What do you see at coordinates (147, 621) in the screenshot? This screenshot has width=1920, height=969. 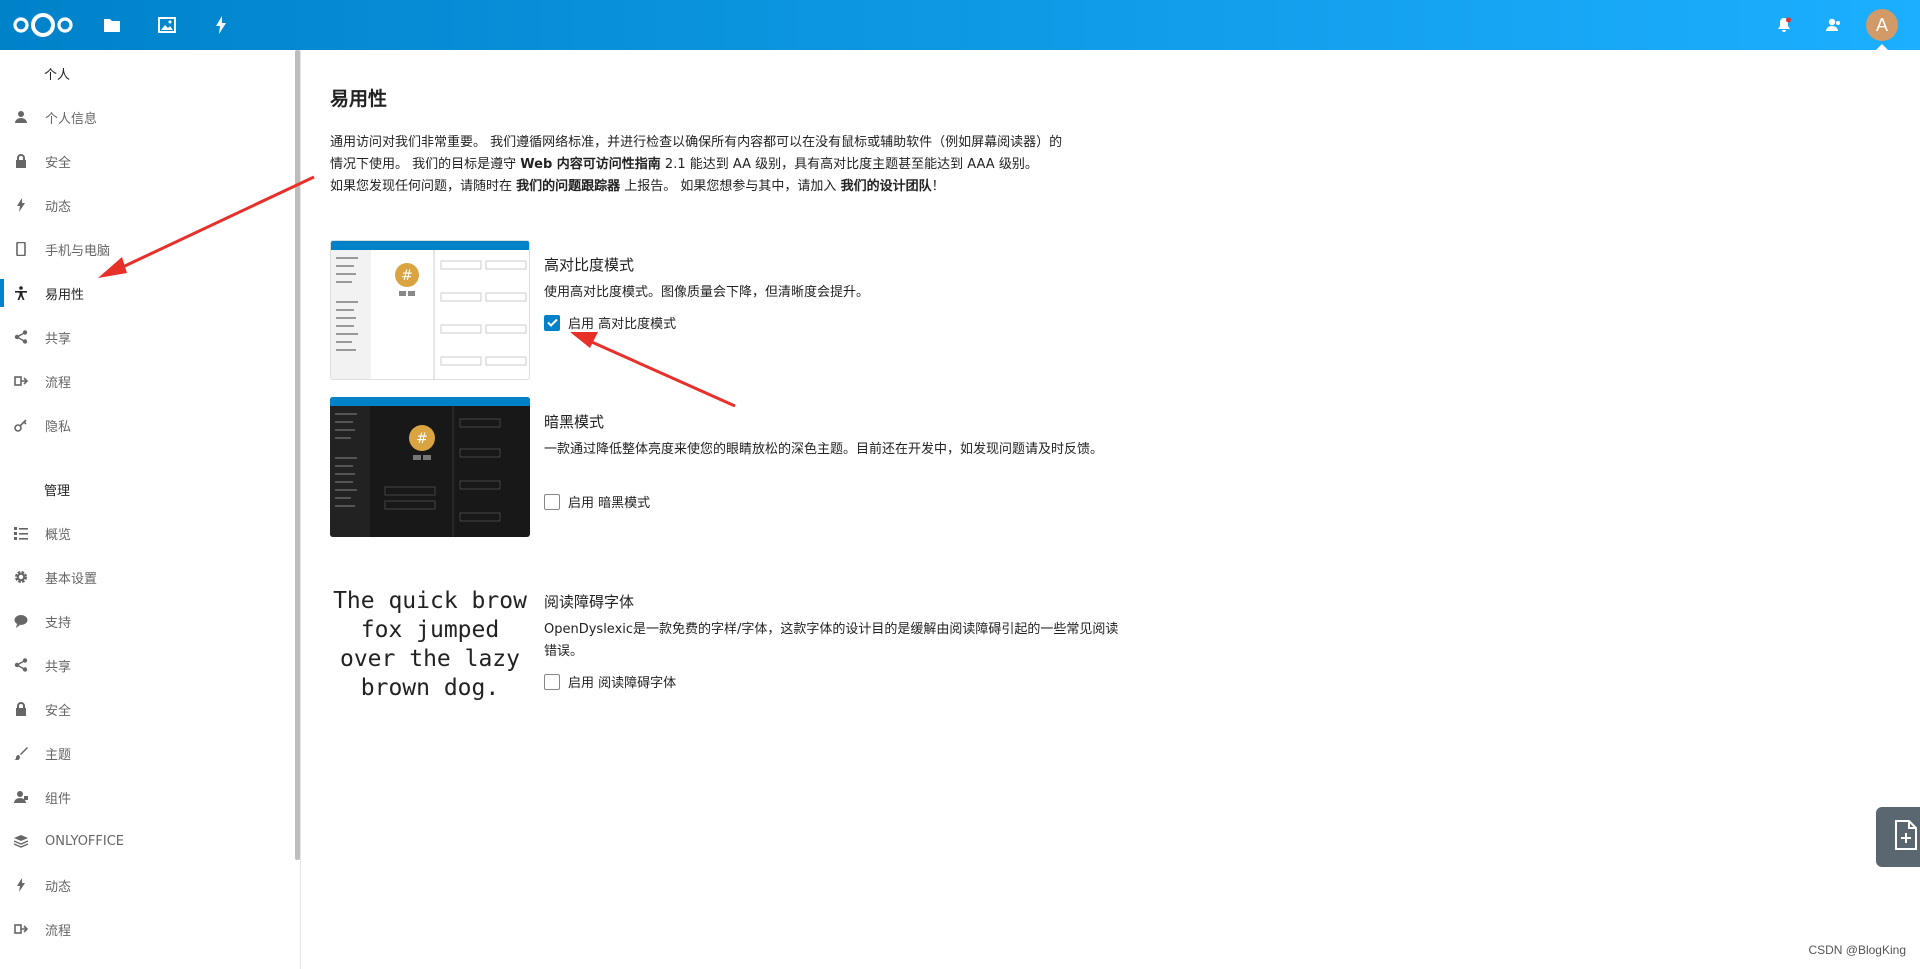 I see `sidebar-item-support: 支持` at bounding box center [147, 621].